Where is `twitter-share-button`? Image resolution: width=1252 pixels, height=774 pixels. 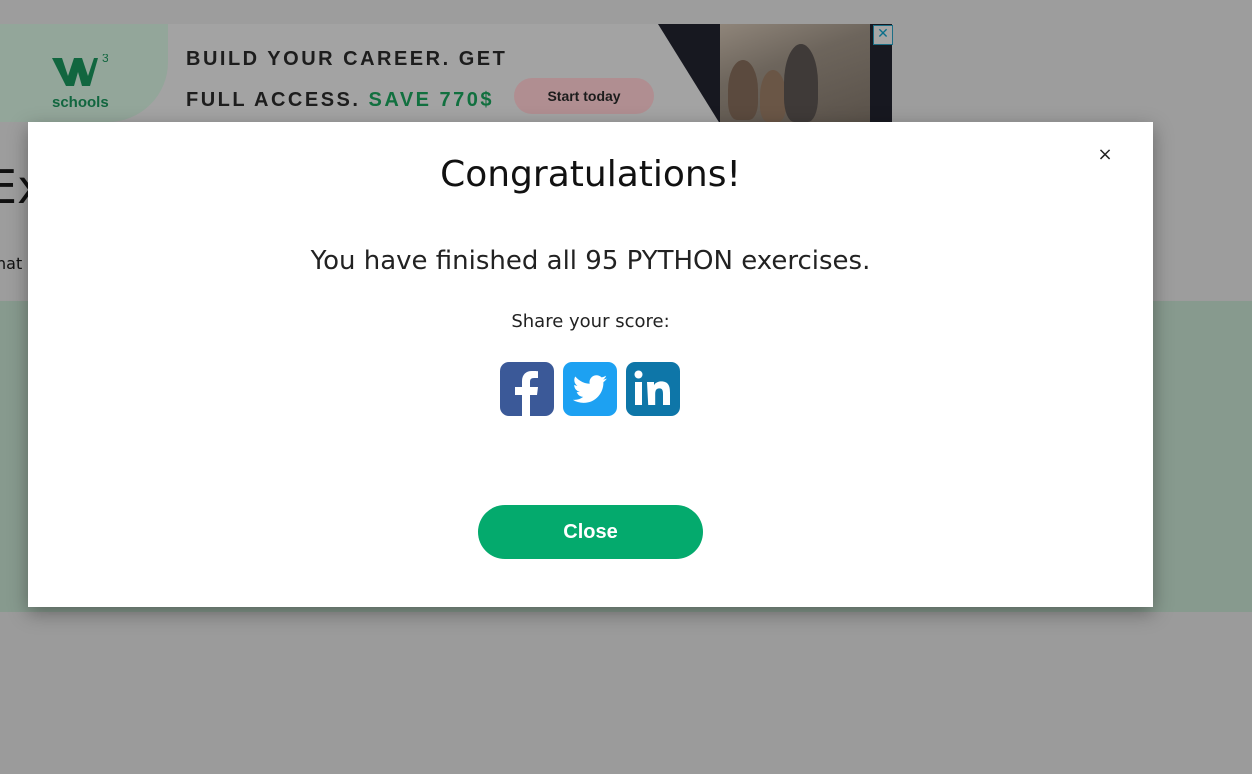
twitter-share-button is located at coordinates (590, 389).